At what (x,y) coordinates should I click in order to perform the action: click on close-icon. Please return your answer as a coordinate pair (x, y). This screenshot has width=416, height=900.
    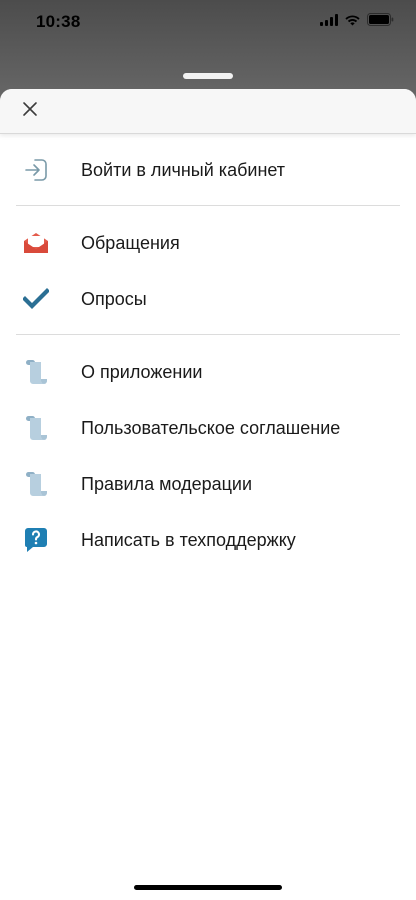
    Looking at the image, I should click on (30, 111).